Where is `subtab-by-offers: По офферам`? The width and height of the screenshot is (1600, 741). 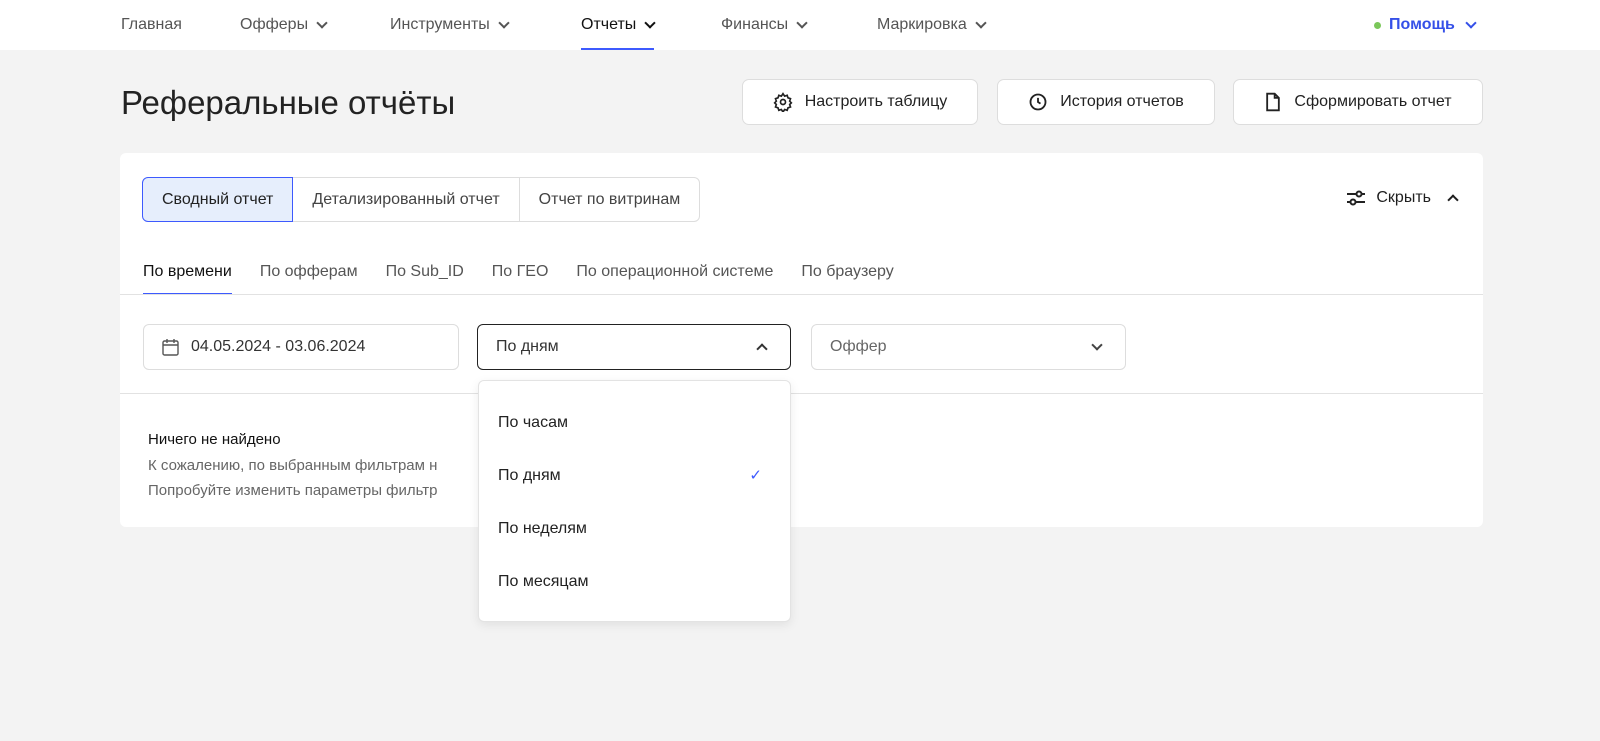
subtab-by-offers: По офферам is located at coordinates (309, 278).